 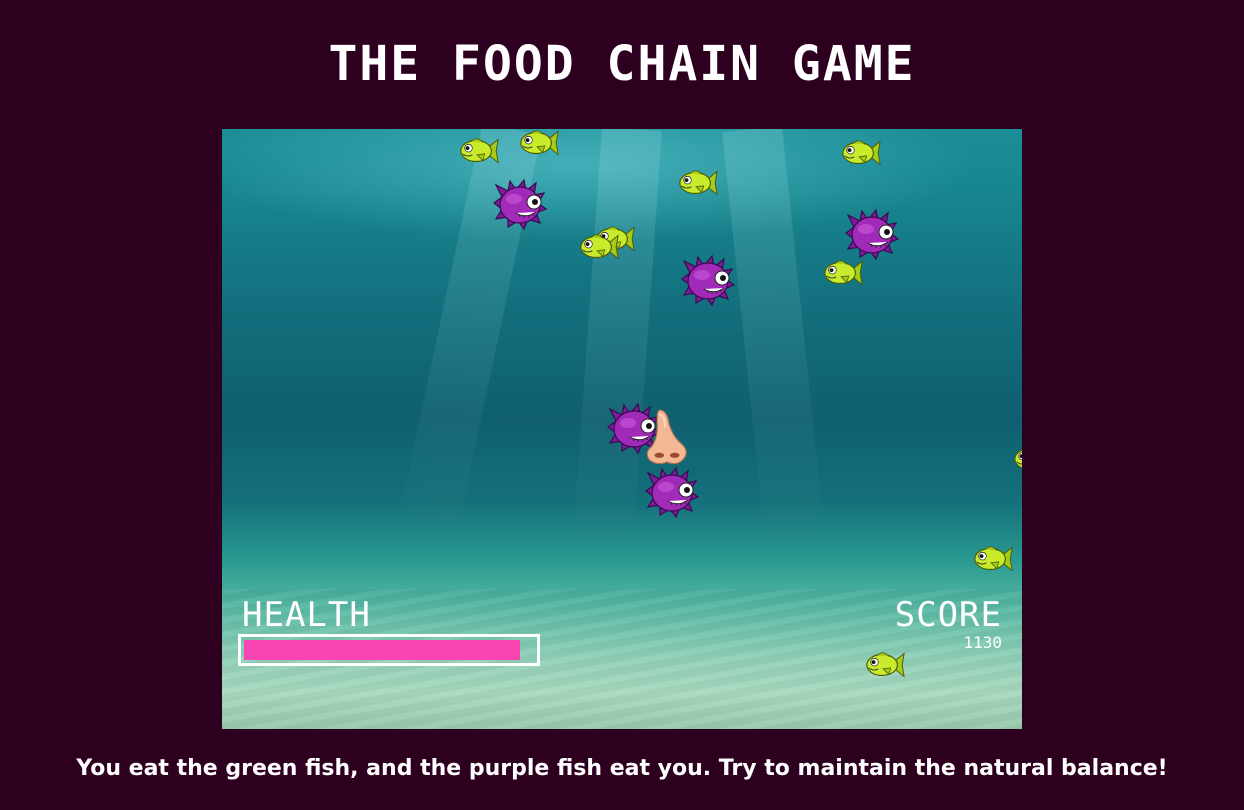 I want to click on health-bar, so click(x=389, y=650).